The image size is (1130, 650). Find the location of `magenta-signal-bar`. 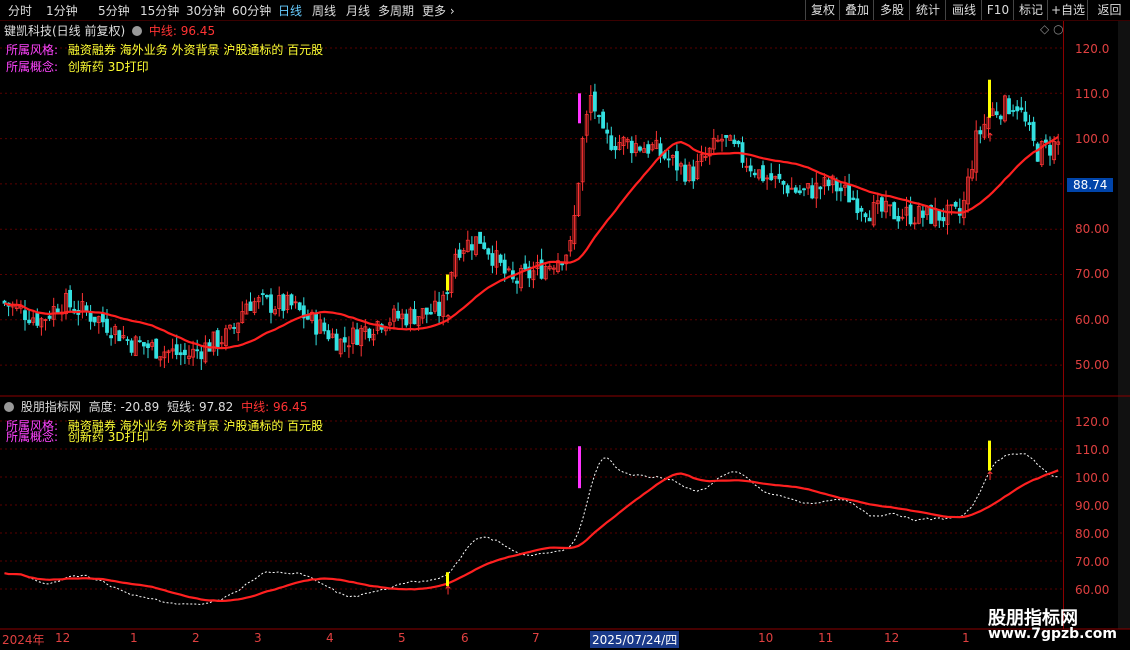

magenta-signal-bar is located at coordinates (579, 467).